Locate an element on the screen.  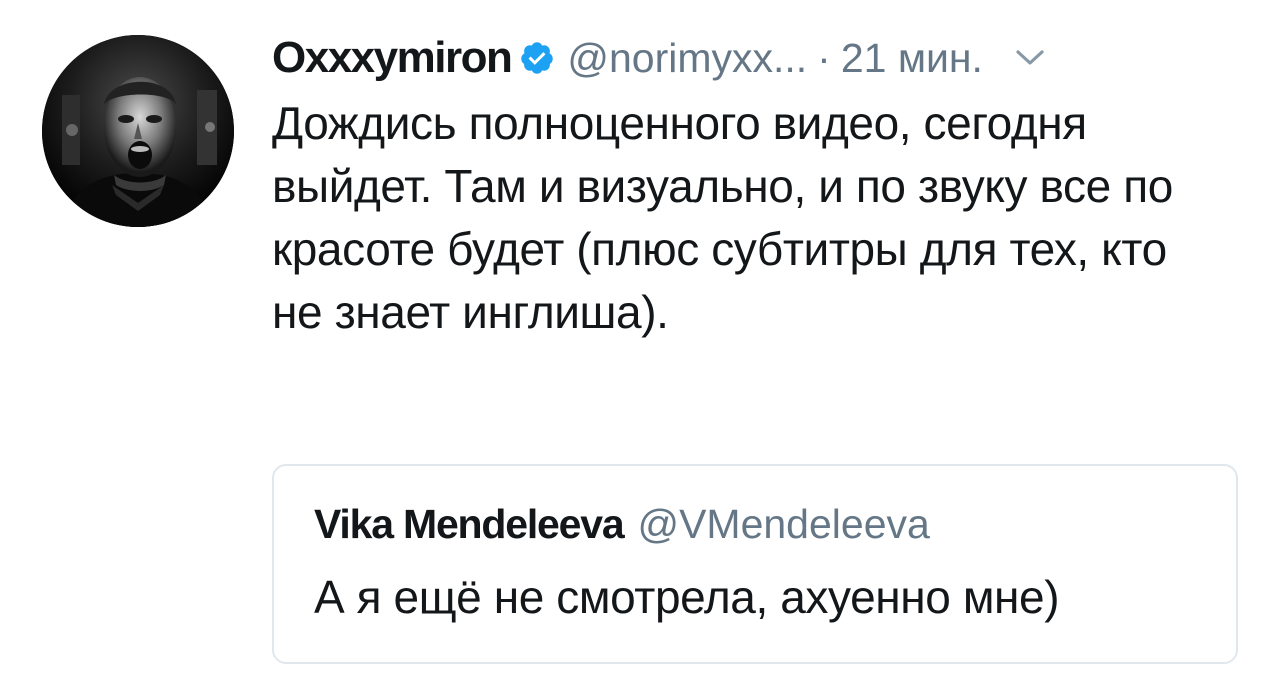
tweet-header: Oxxxymiron @norimyxx... · 21 мин. is located at coordinates (757, 58).